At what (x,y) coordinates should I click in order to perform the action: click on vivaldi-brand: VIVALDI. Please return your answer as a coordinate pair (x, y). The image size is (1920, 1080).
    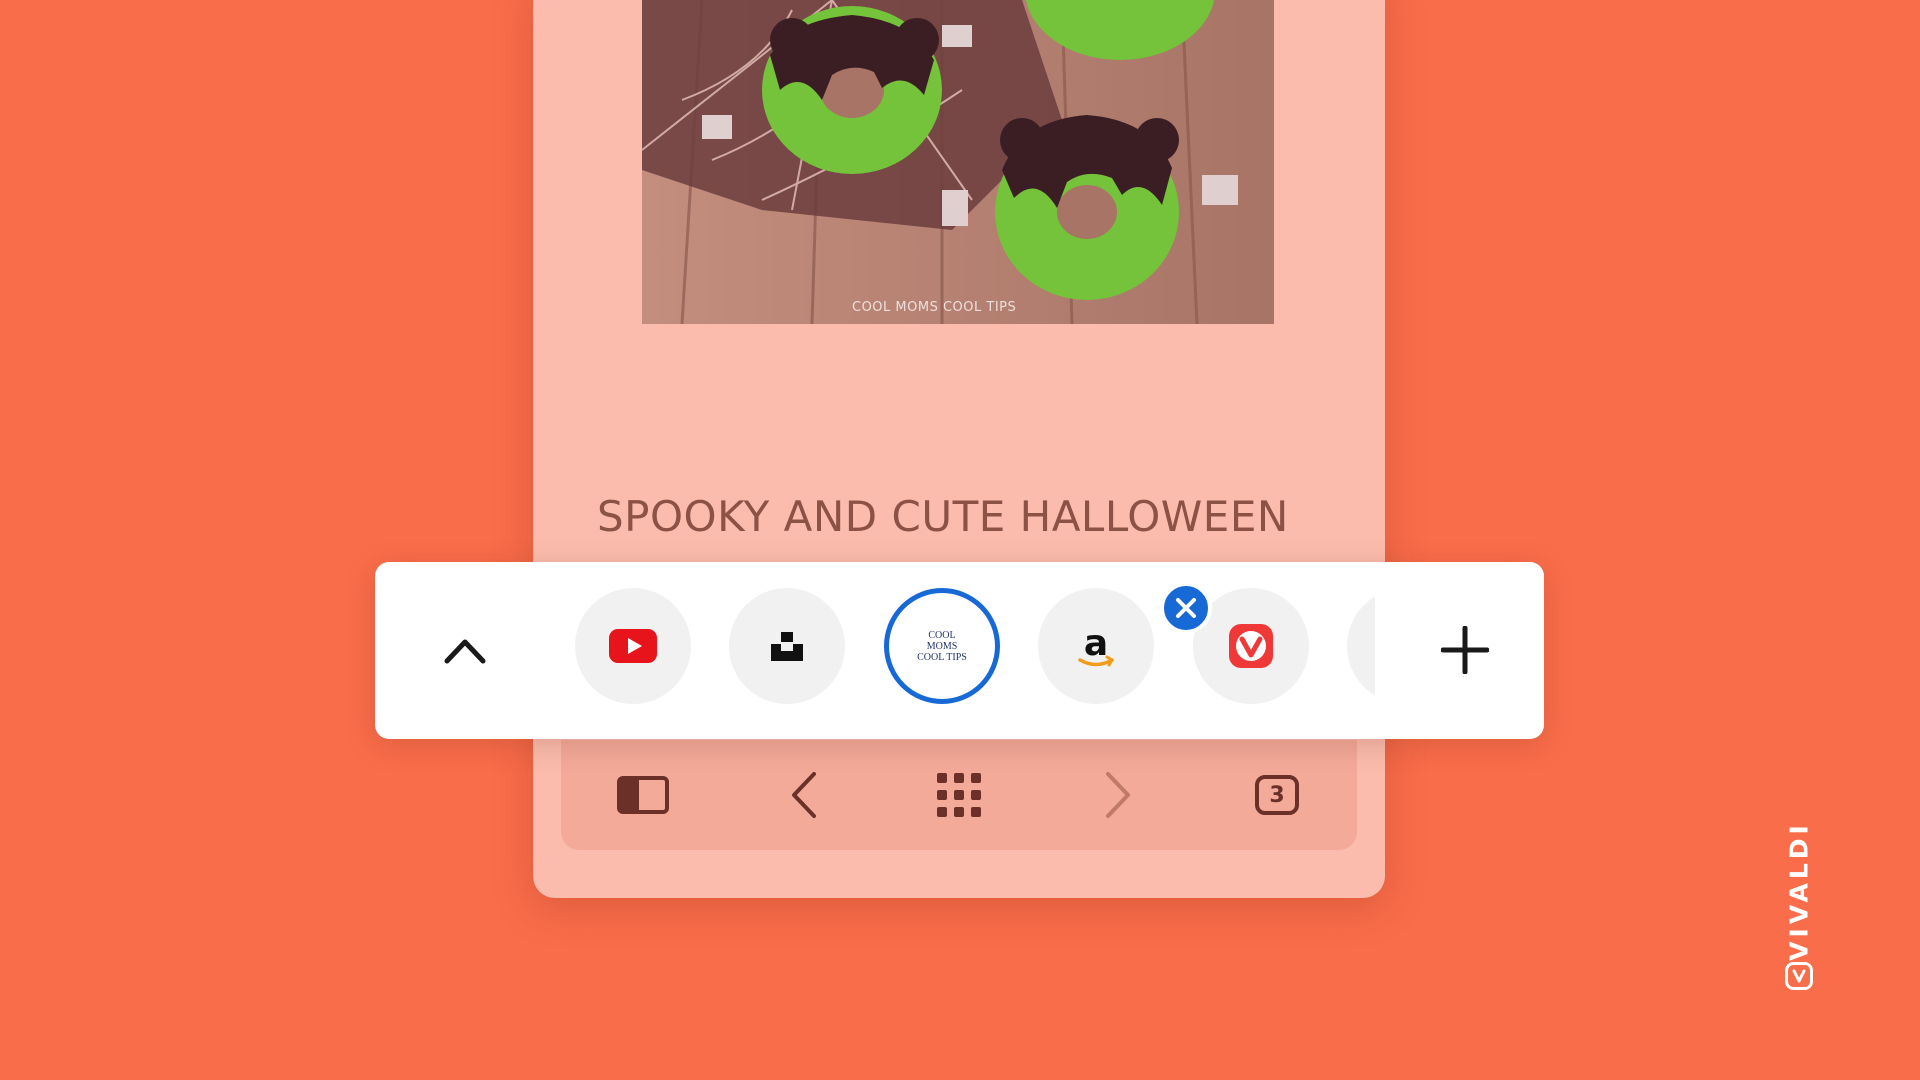
    Looking at the image, I should click on (1799, 905).